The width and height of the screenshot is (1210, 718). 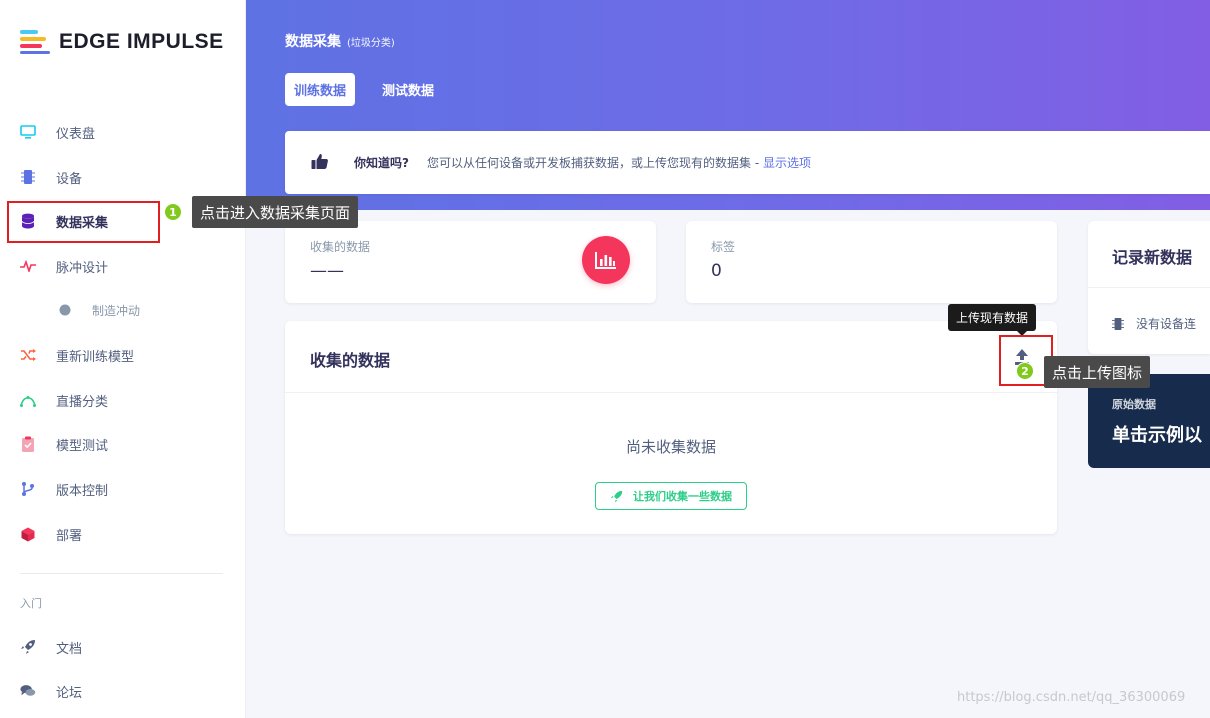 I want to click on sidebar-item-label: 直播分类, so click(x=82, y=402).